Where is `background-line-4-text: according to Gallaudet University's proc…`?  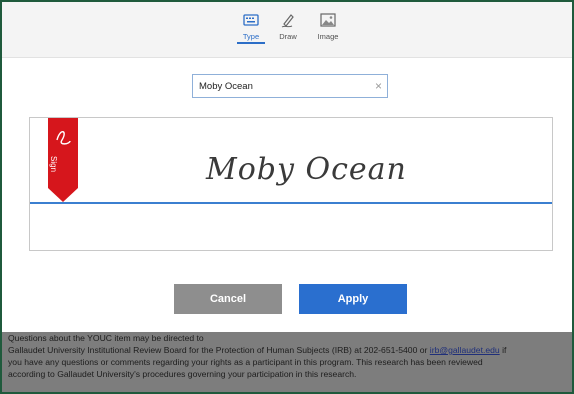
background-line-4-text: according to Gallaudet University's proc… is located at coordinates (182, 374).